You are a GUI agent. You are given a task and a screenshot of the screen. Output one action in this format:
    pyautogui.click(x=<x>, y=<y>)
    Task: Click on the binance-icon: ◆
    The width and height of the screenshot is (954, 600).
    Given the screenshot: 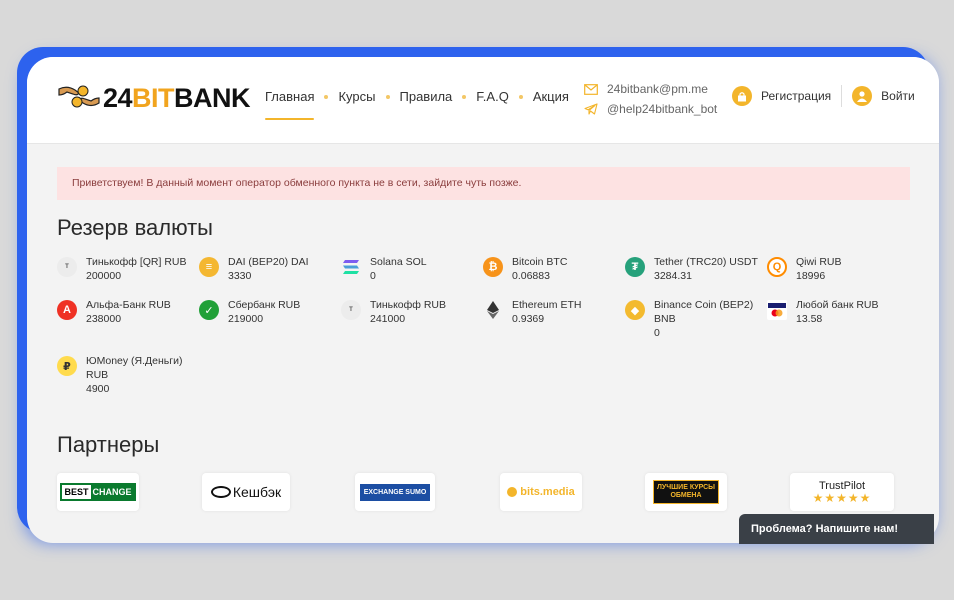 What is the action you would take?
    pyautogui.click(x=635, y=310)
    